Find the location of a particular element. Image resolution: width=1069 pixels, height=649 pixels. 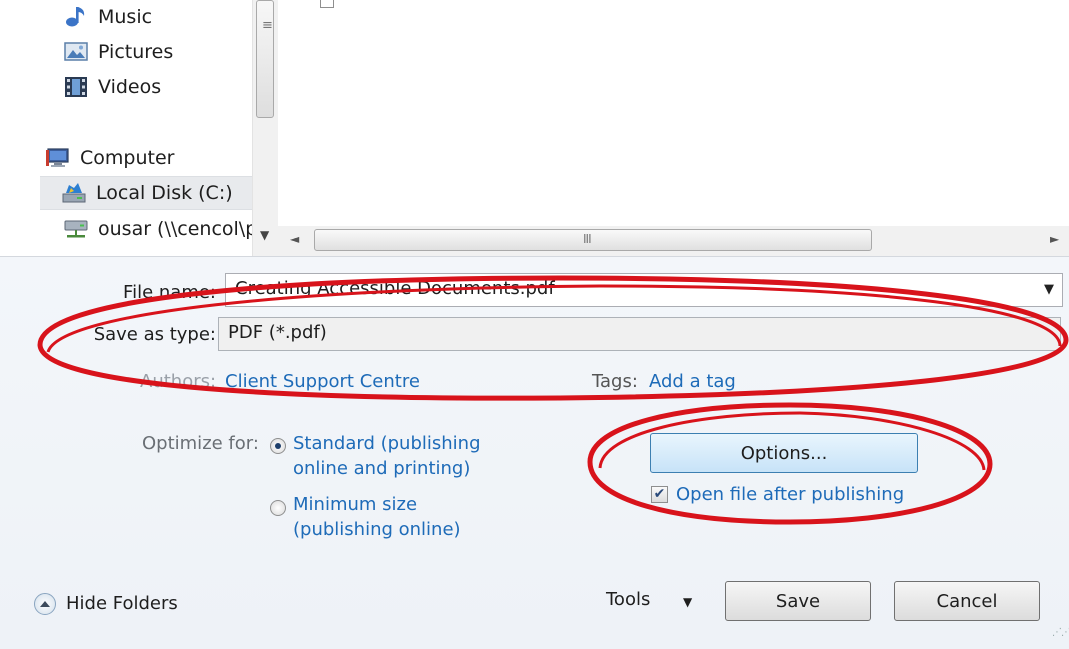

nav-item-pictures: Pictures is located at coordinates (118, 52).